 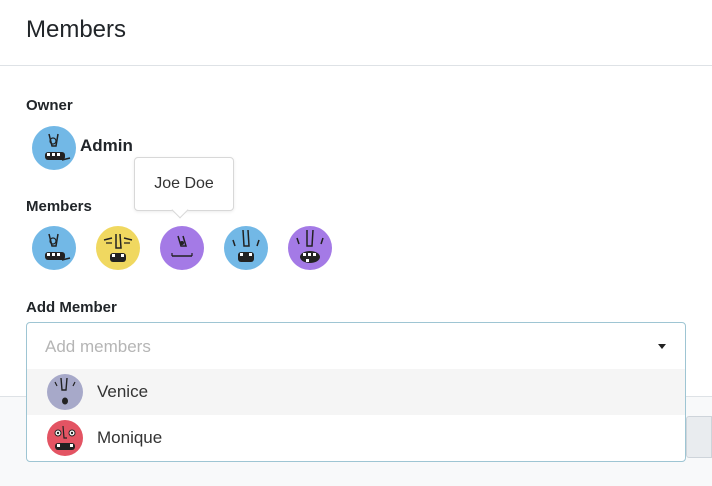 What do you see at coordinates (184, 184) in the screenshot?
I see `member-tooltip: Joe Doe` at bounding box center [184, 184].